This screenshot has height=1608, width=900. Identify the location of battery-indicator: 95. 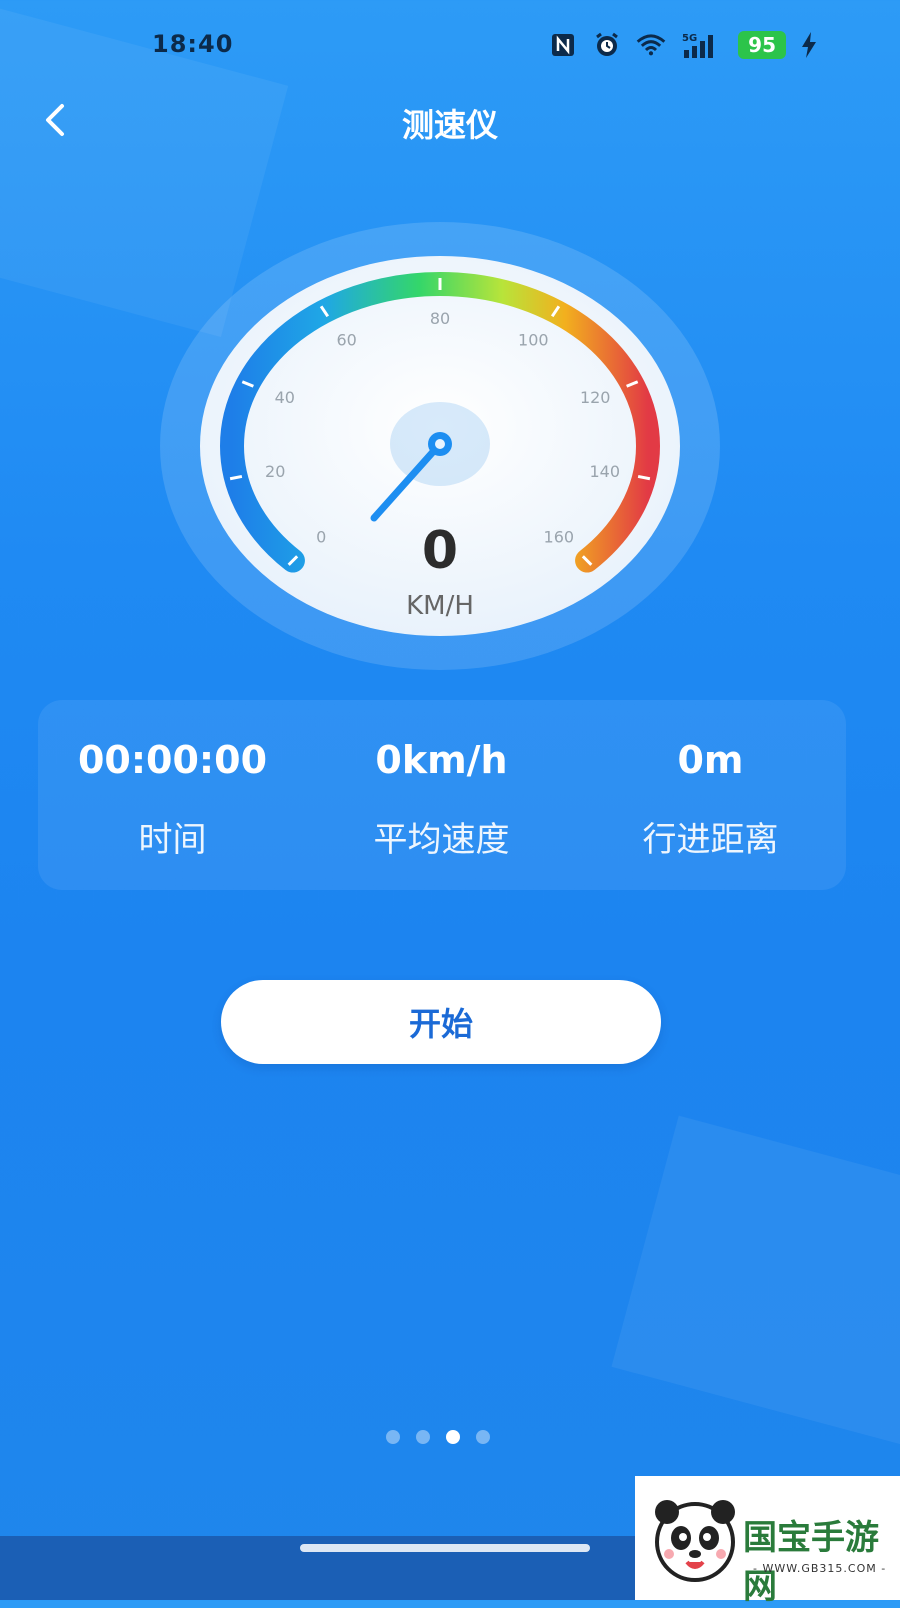
(762, 45).